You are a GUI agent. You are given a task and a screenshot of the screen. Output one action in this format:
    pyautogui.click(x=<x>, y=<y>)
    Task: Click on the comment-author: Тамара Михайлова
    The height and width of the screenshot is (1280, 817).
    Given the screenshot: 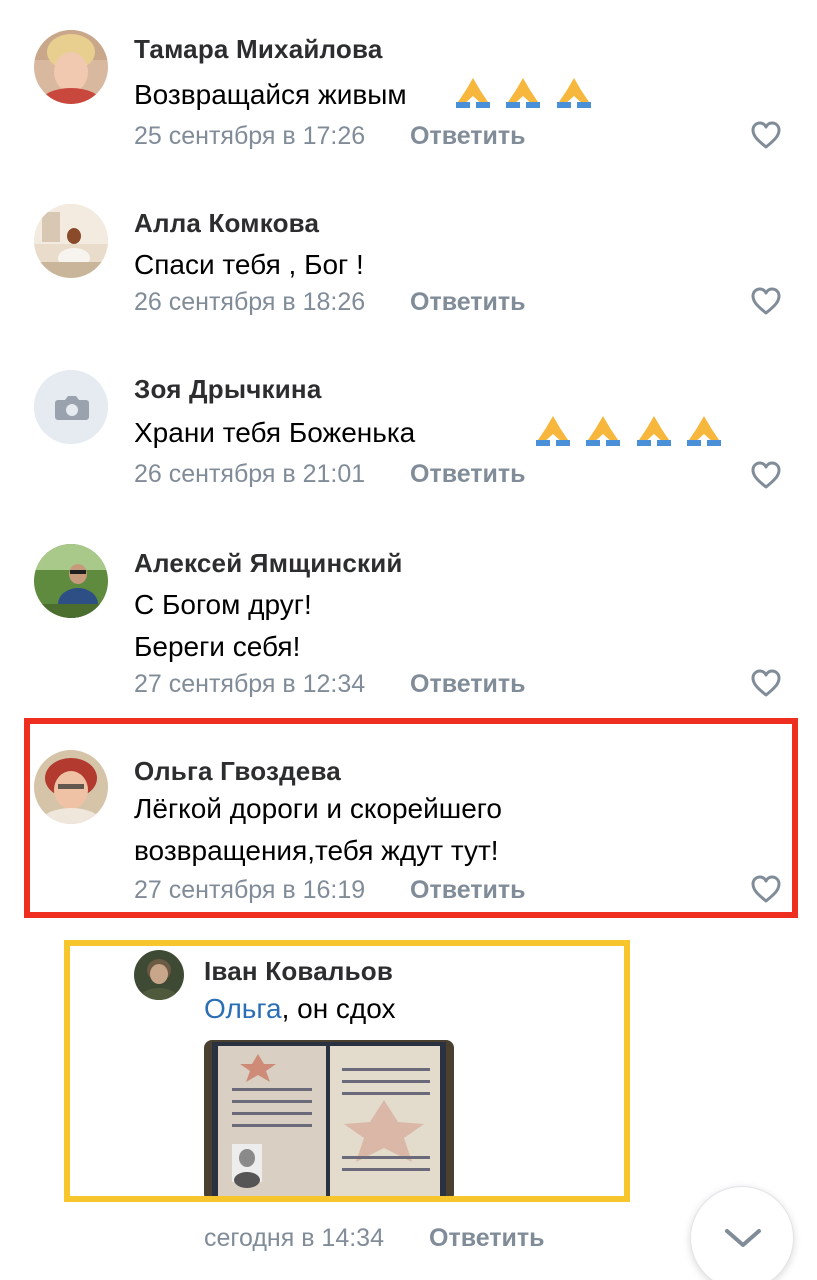 What is the action you would take?
    pyautogui.click(x=258, y=49)
    